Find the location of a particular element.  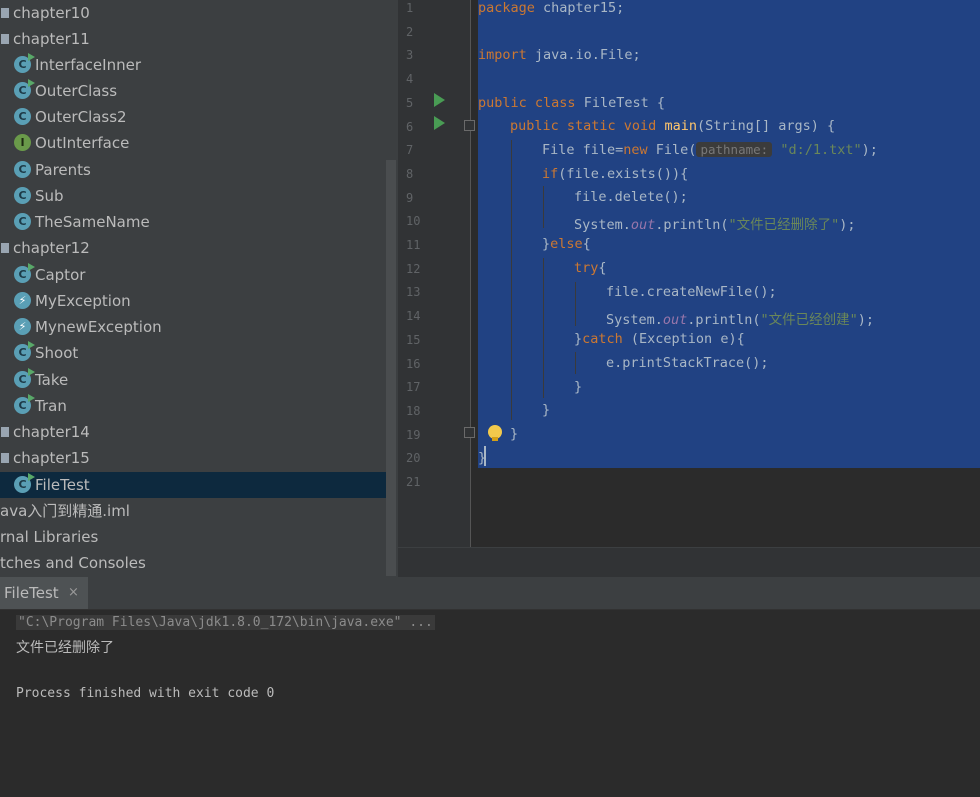

tree-item: ⚡ MynewException is located at coordinates (193, 327).